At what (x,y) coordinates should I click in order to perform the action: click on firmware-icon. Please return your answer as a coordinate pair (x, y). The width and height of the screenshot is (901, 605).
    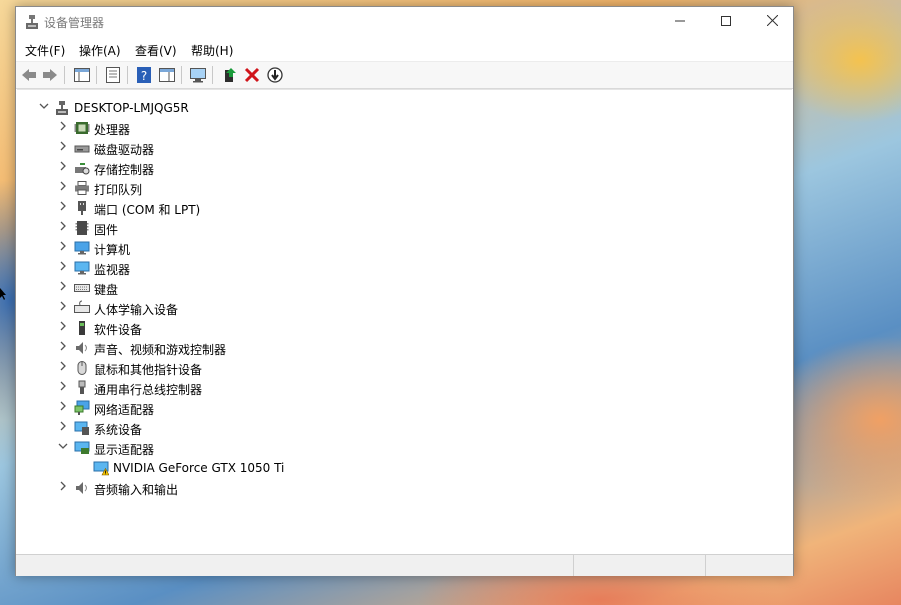
    Looking at the image, I should click on (82, 228).